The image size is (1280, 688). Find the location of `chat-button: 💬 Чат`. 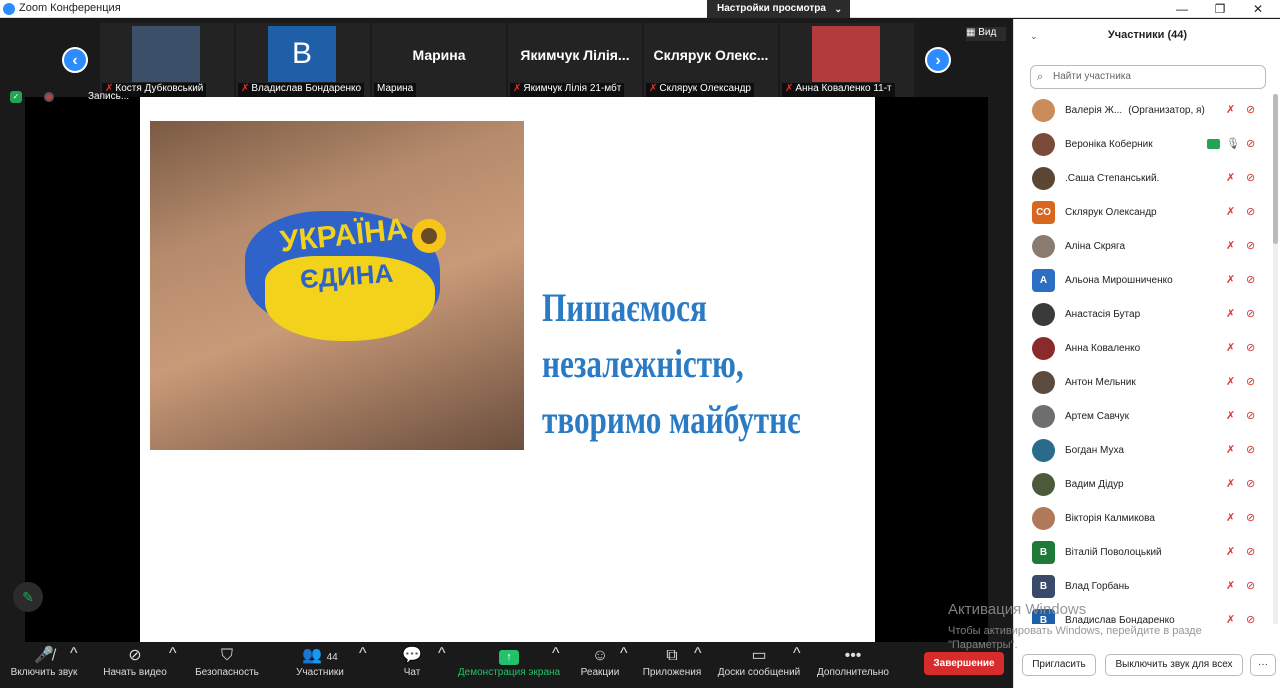

chat-button: 💬 Чат is located at coordinates (412, 666).